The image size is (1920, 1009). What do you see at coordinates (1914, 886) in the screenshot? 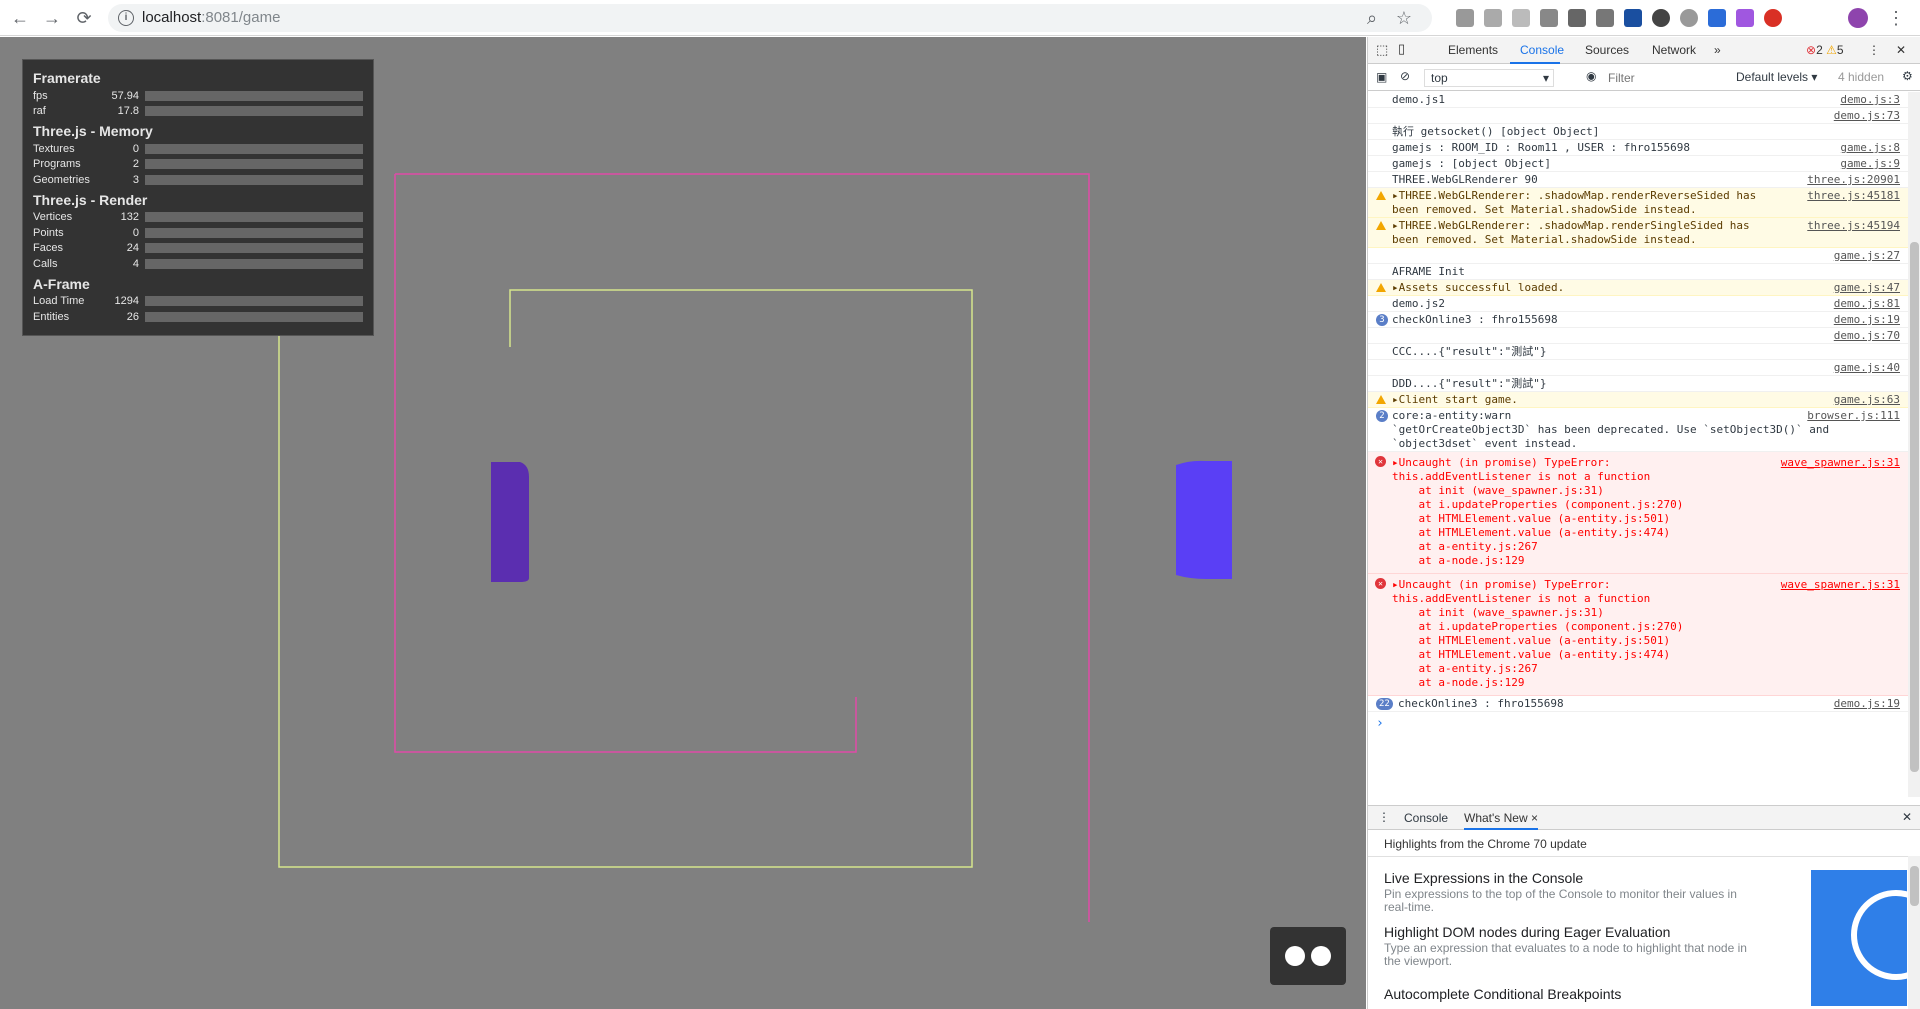
I see `drawer-scrollbar-thumb` at bounding box center [1914, 886].